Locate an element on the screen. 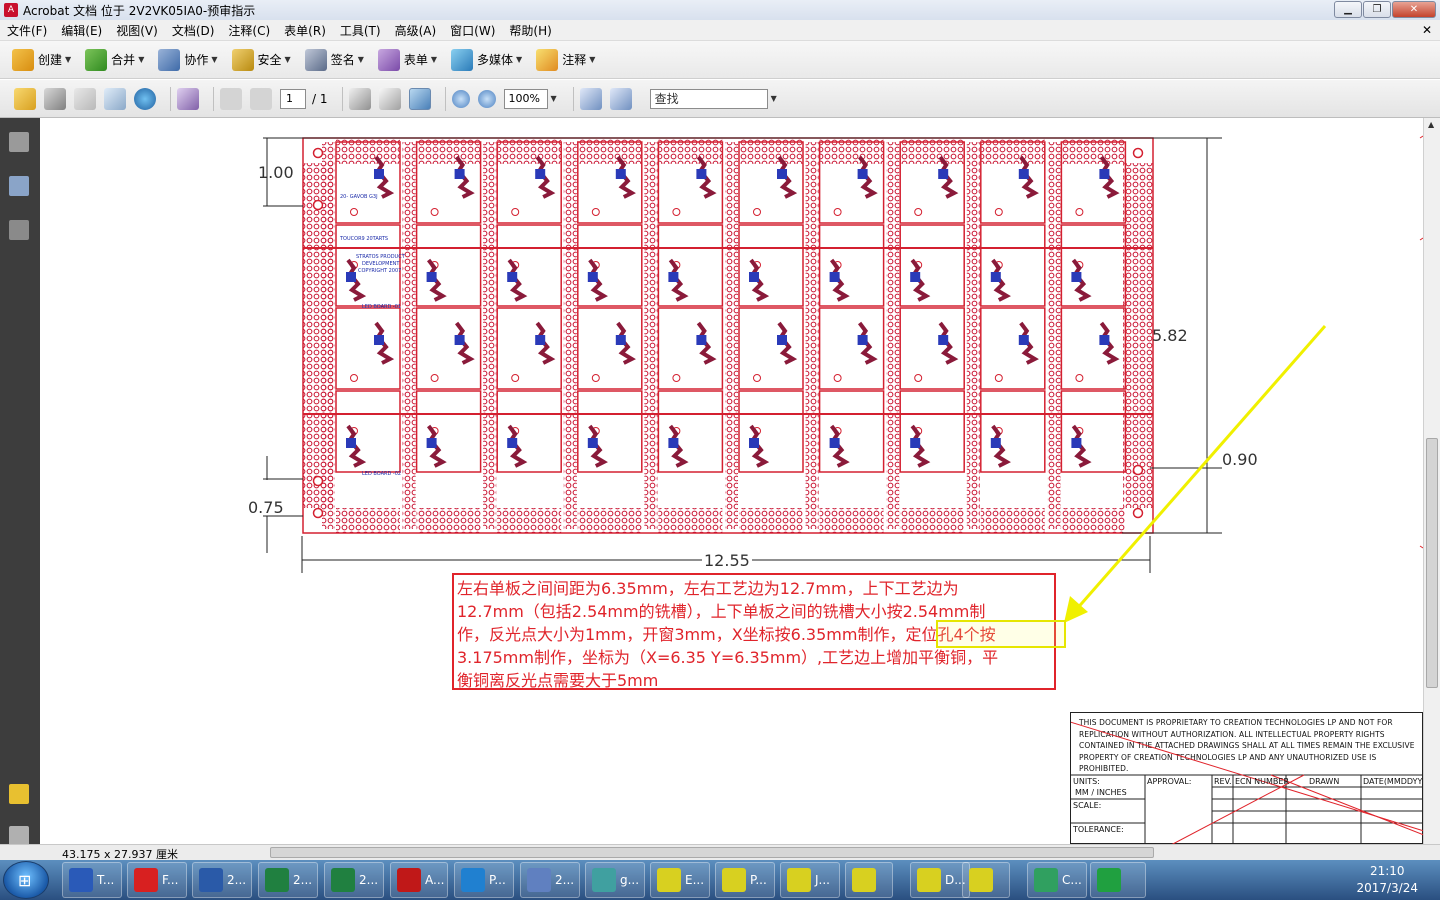 This screenshot has width=1440, height=900. menu-help: 帮助(H) is located at coordinates (530, 30).